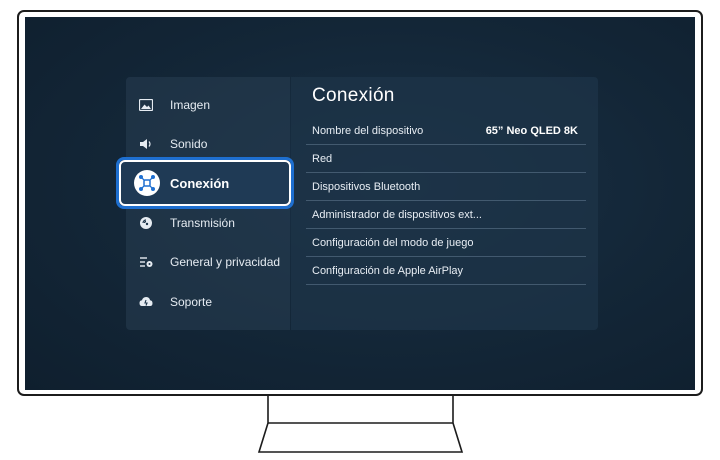 The width and height of the screenshot is (720, 460). What do you see at coordinates (446, 159) in the screenshot?
I see `setting-red: Red` at bounding box center [446, 159].